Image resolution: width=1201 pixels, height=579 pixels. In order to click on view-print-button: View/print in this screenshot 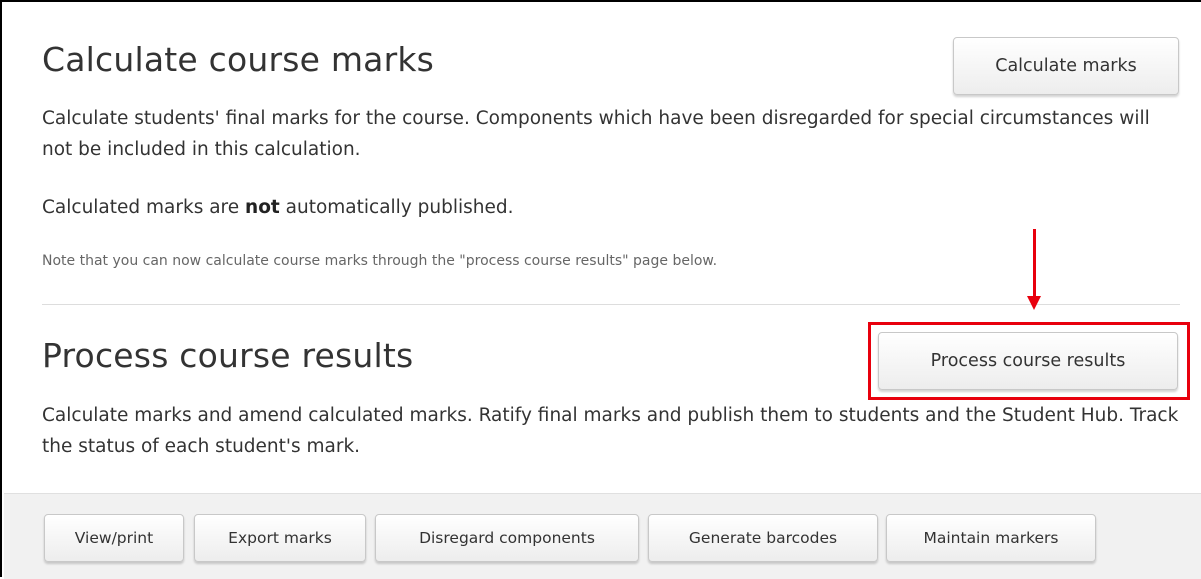, I will do `click(114, 538)`.